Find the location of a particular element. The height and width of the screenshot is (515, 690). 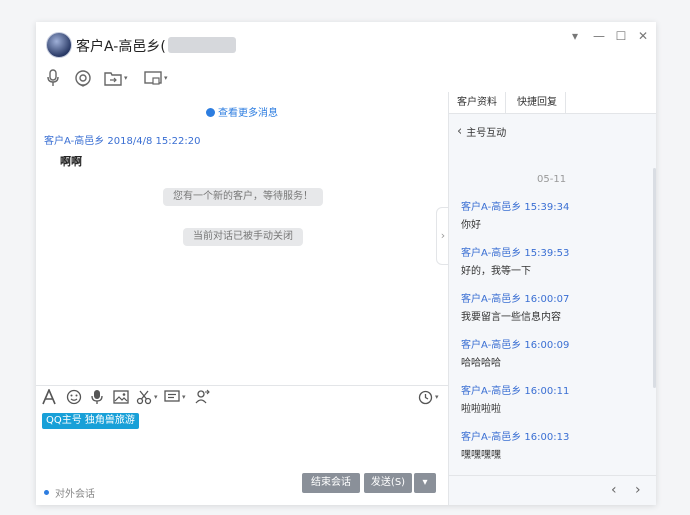

folder-transfer-icon: ▾ is located at coordinates (116, 78).